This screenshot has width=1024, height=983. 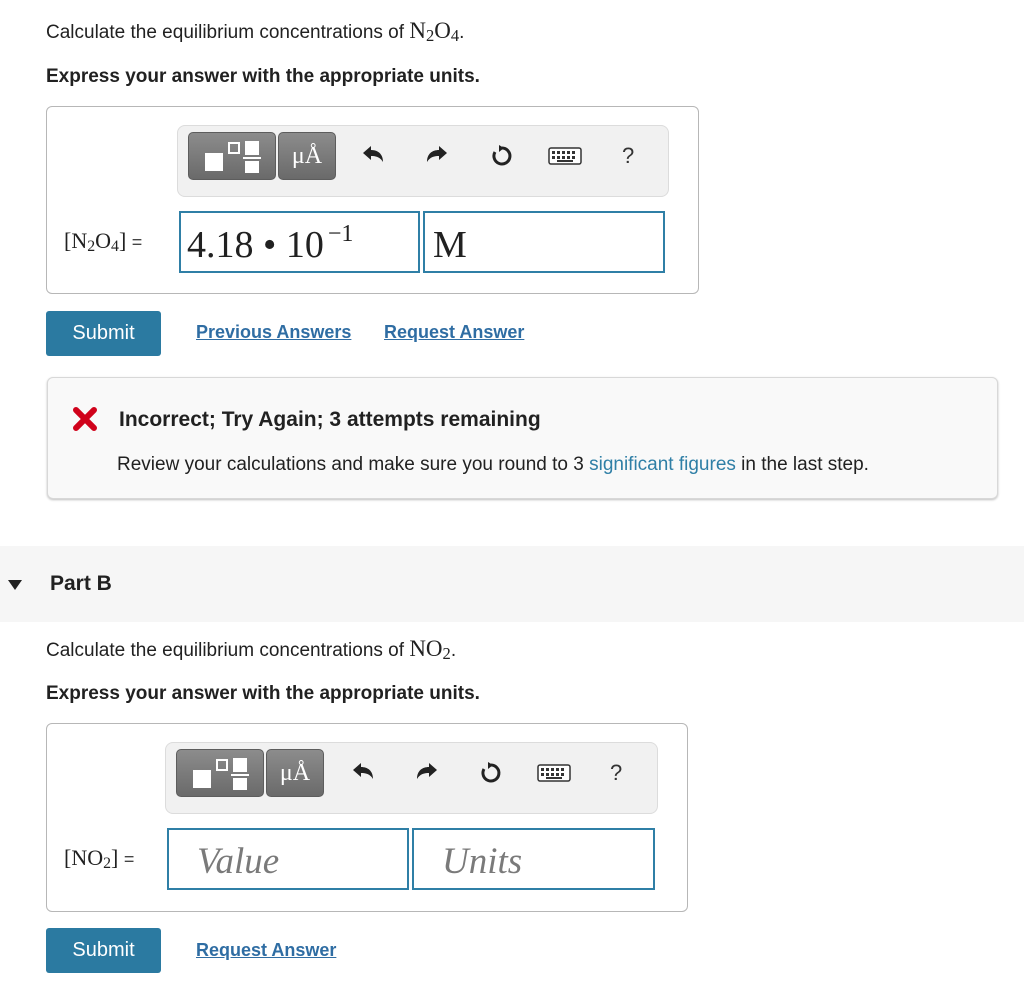 What do you see at coordinates (266, 950) in the screenshot?
I see `part-b-request-answer-link: Request Answer` at bounding box center [266, 950].